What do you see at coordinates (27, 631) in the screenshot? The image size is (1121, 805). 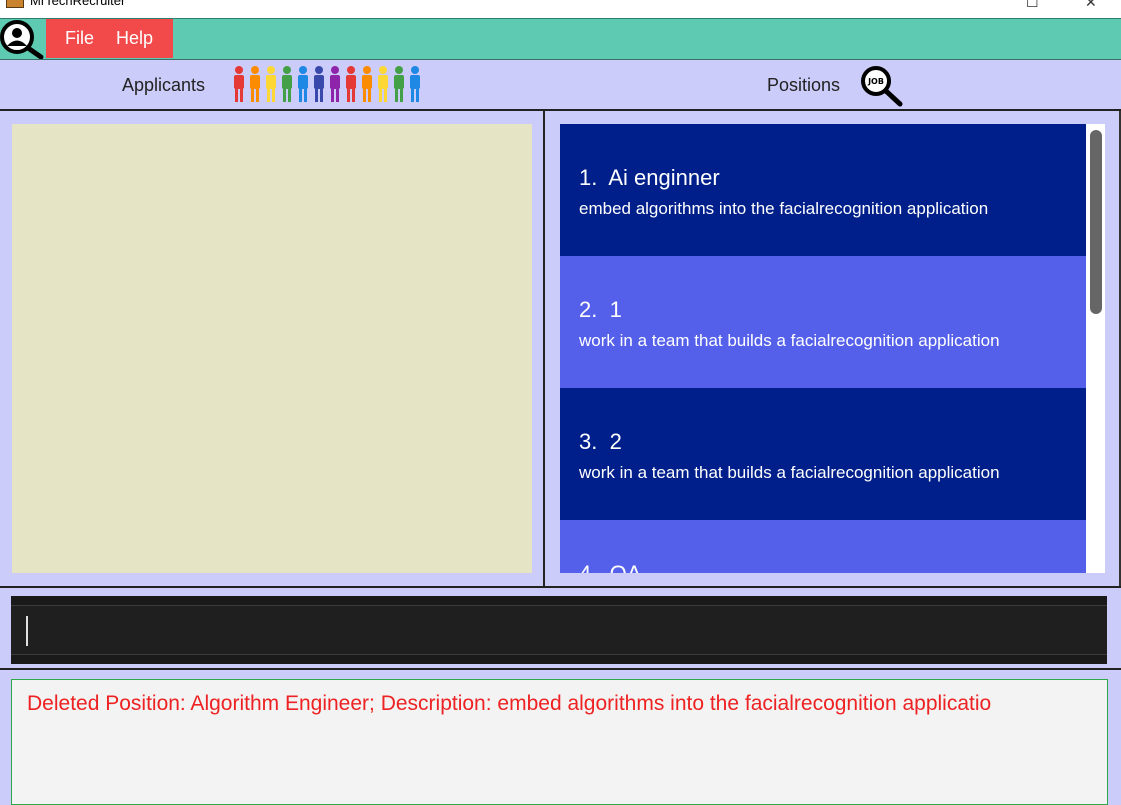 I see `text-cursor` at bounding box center [27, 631].